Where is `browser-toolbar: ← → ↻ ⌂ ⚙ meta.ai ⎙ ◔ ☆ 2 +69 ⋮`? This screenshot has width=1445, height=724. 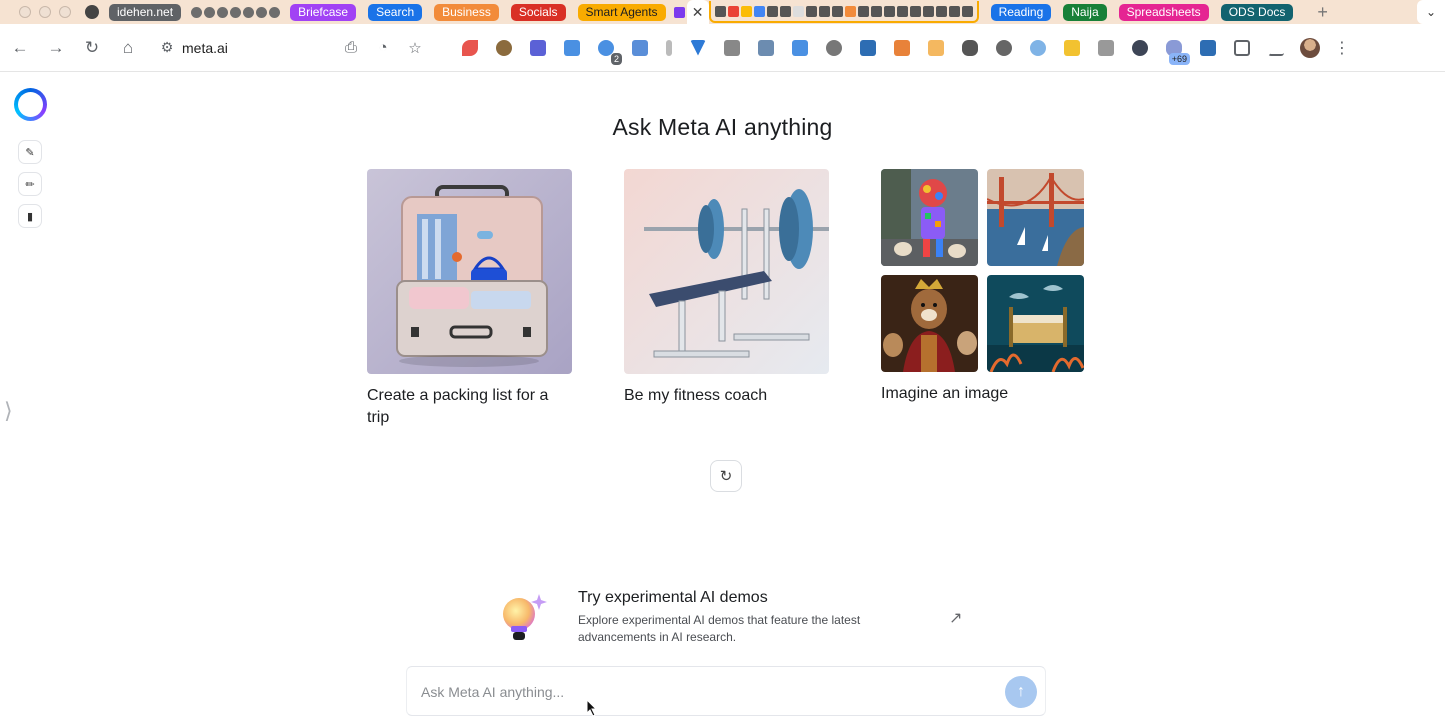 browser-toolbar: ← → ↻ ⌂ ⚙ meta.ai ⎙ ◔ ☆ 2 +69 ⋮ is located at coordinates (722, 48).